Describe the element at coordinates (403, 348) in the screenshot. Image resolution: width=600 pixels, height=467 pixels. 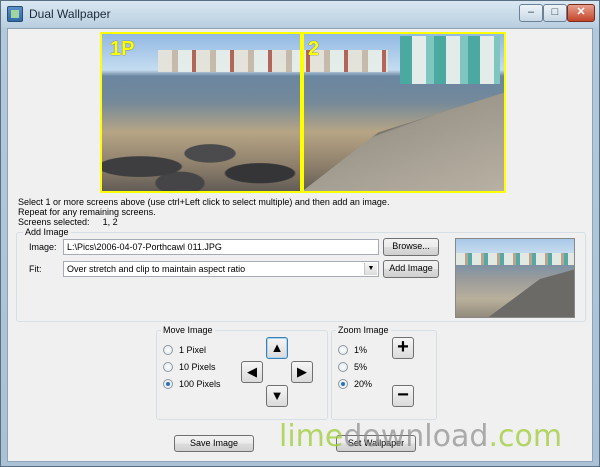
I see `zoom-in-button: +` at that location.